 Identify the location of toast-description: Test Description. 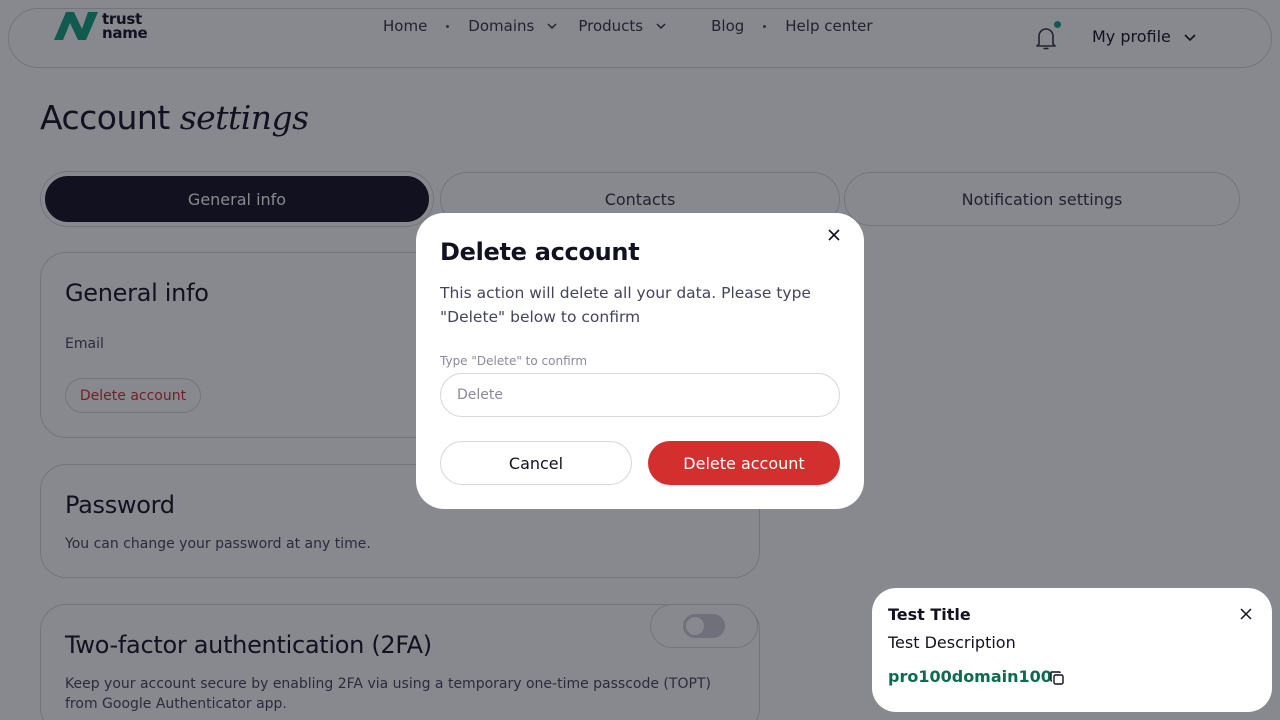
(952, 642).